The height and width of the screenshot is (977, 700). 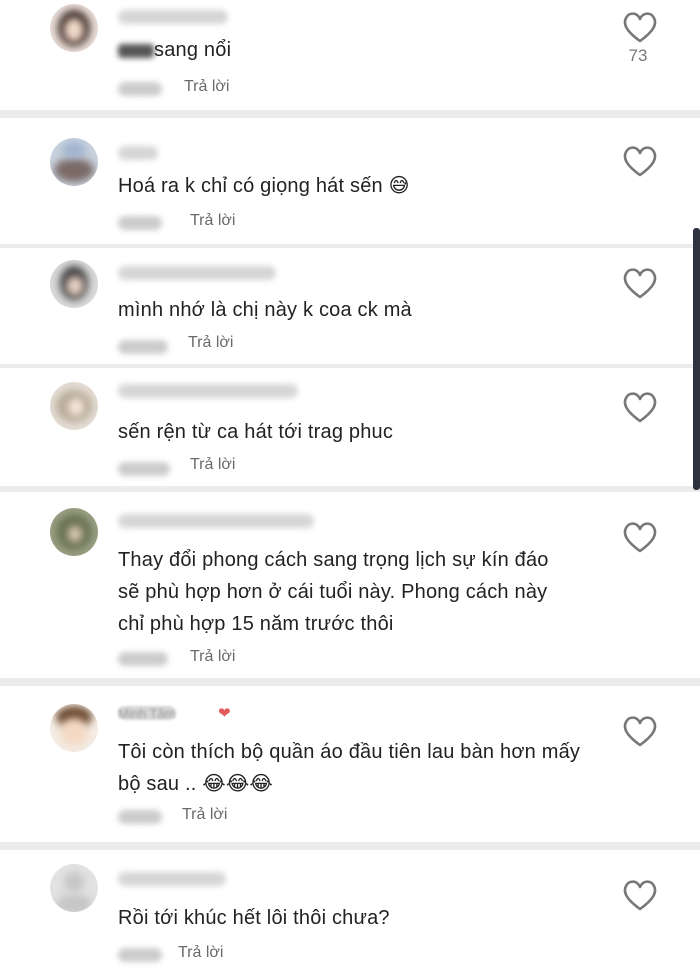 I want to click on scrollbar, so click(x=696, y=359).